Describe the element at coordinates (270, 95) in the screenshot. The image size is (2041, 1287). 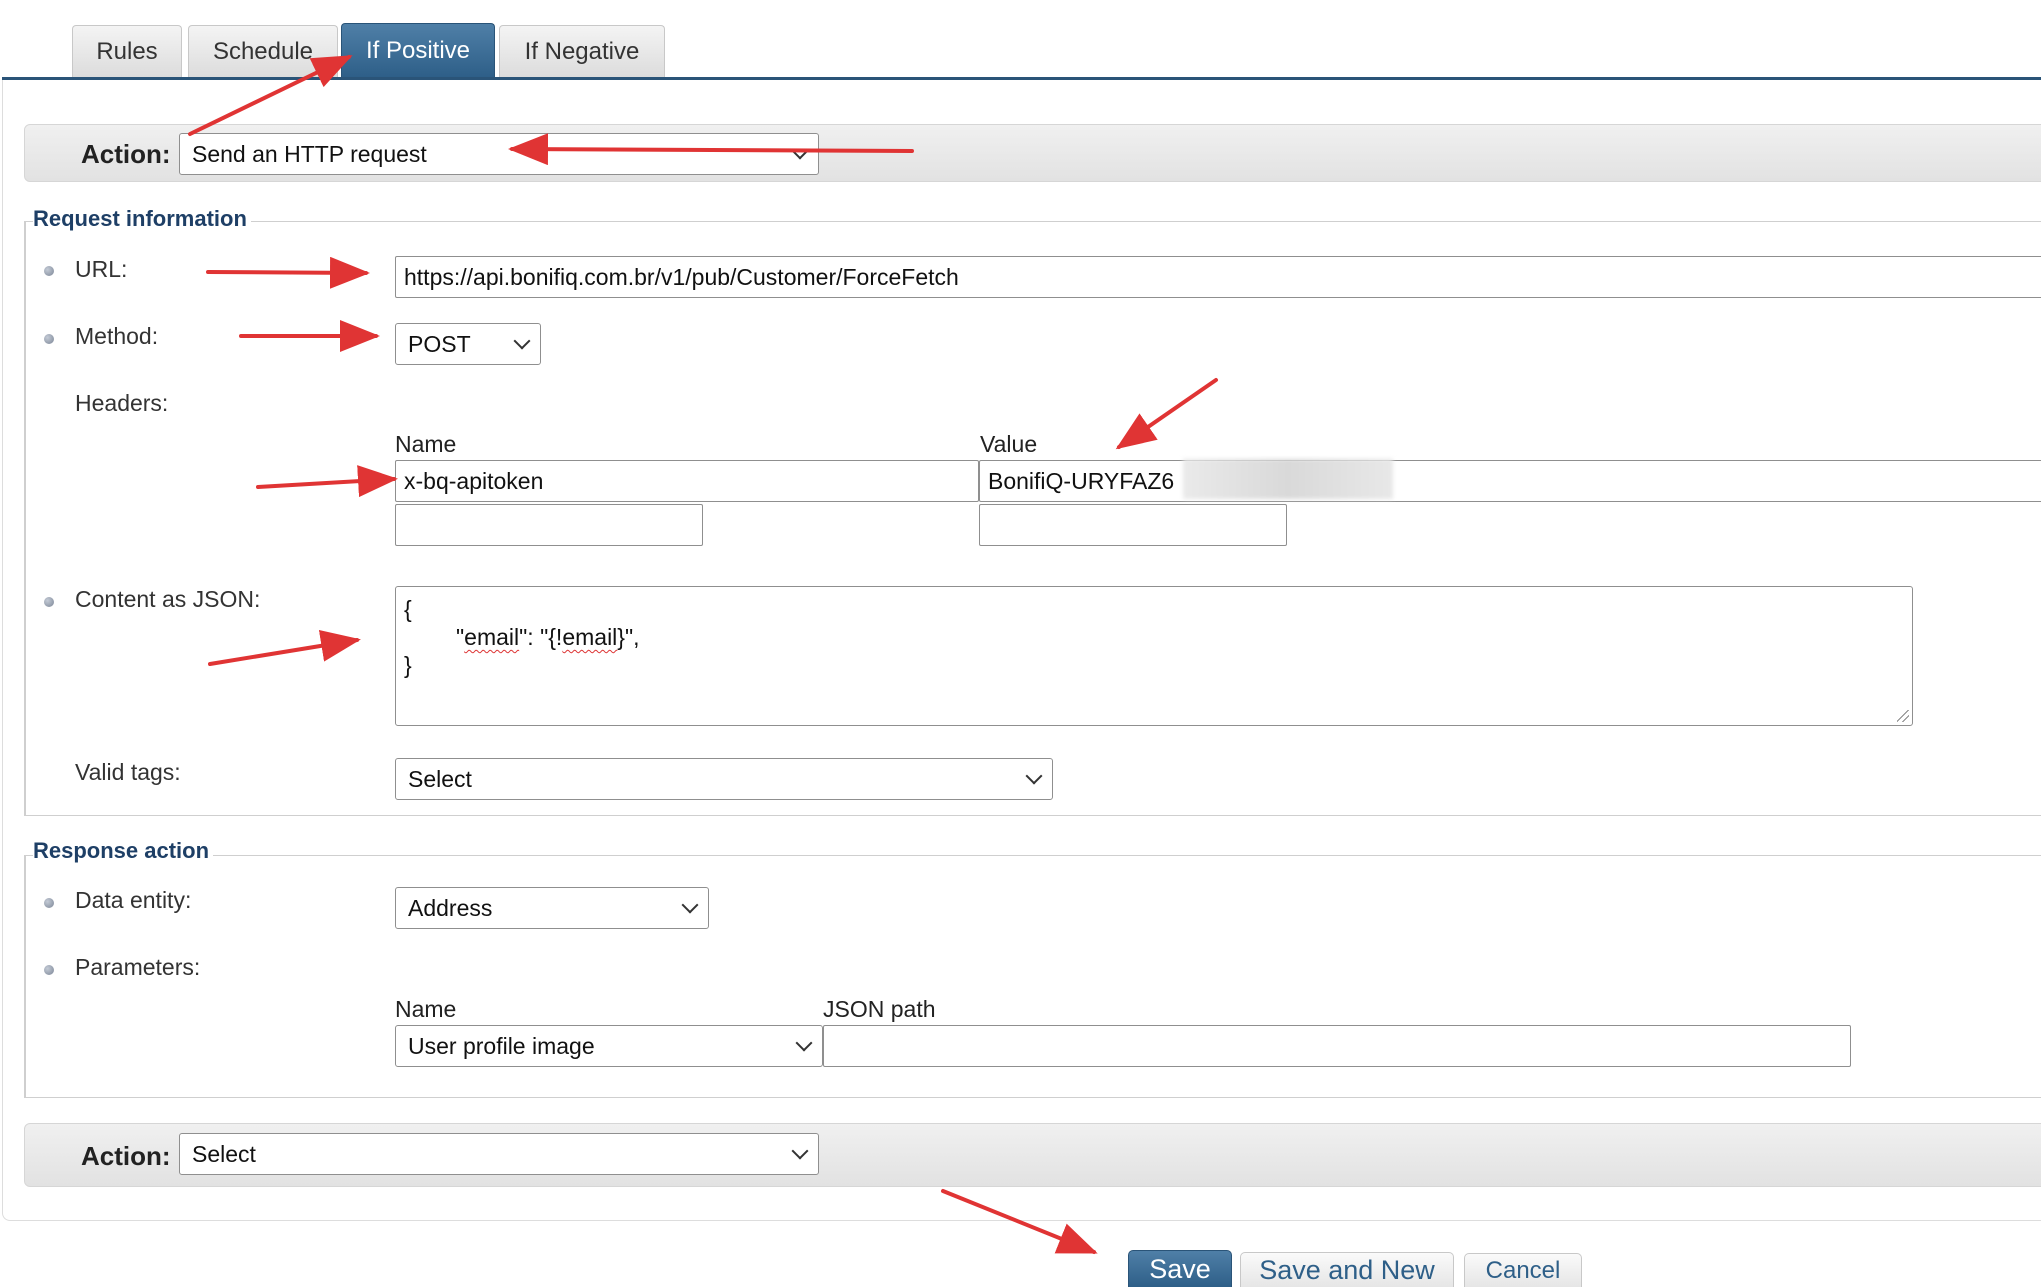
I see `arrow-to-tab` at that location.